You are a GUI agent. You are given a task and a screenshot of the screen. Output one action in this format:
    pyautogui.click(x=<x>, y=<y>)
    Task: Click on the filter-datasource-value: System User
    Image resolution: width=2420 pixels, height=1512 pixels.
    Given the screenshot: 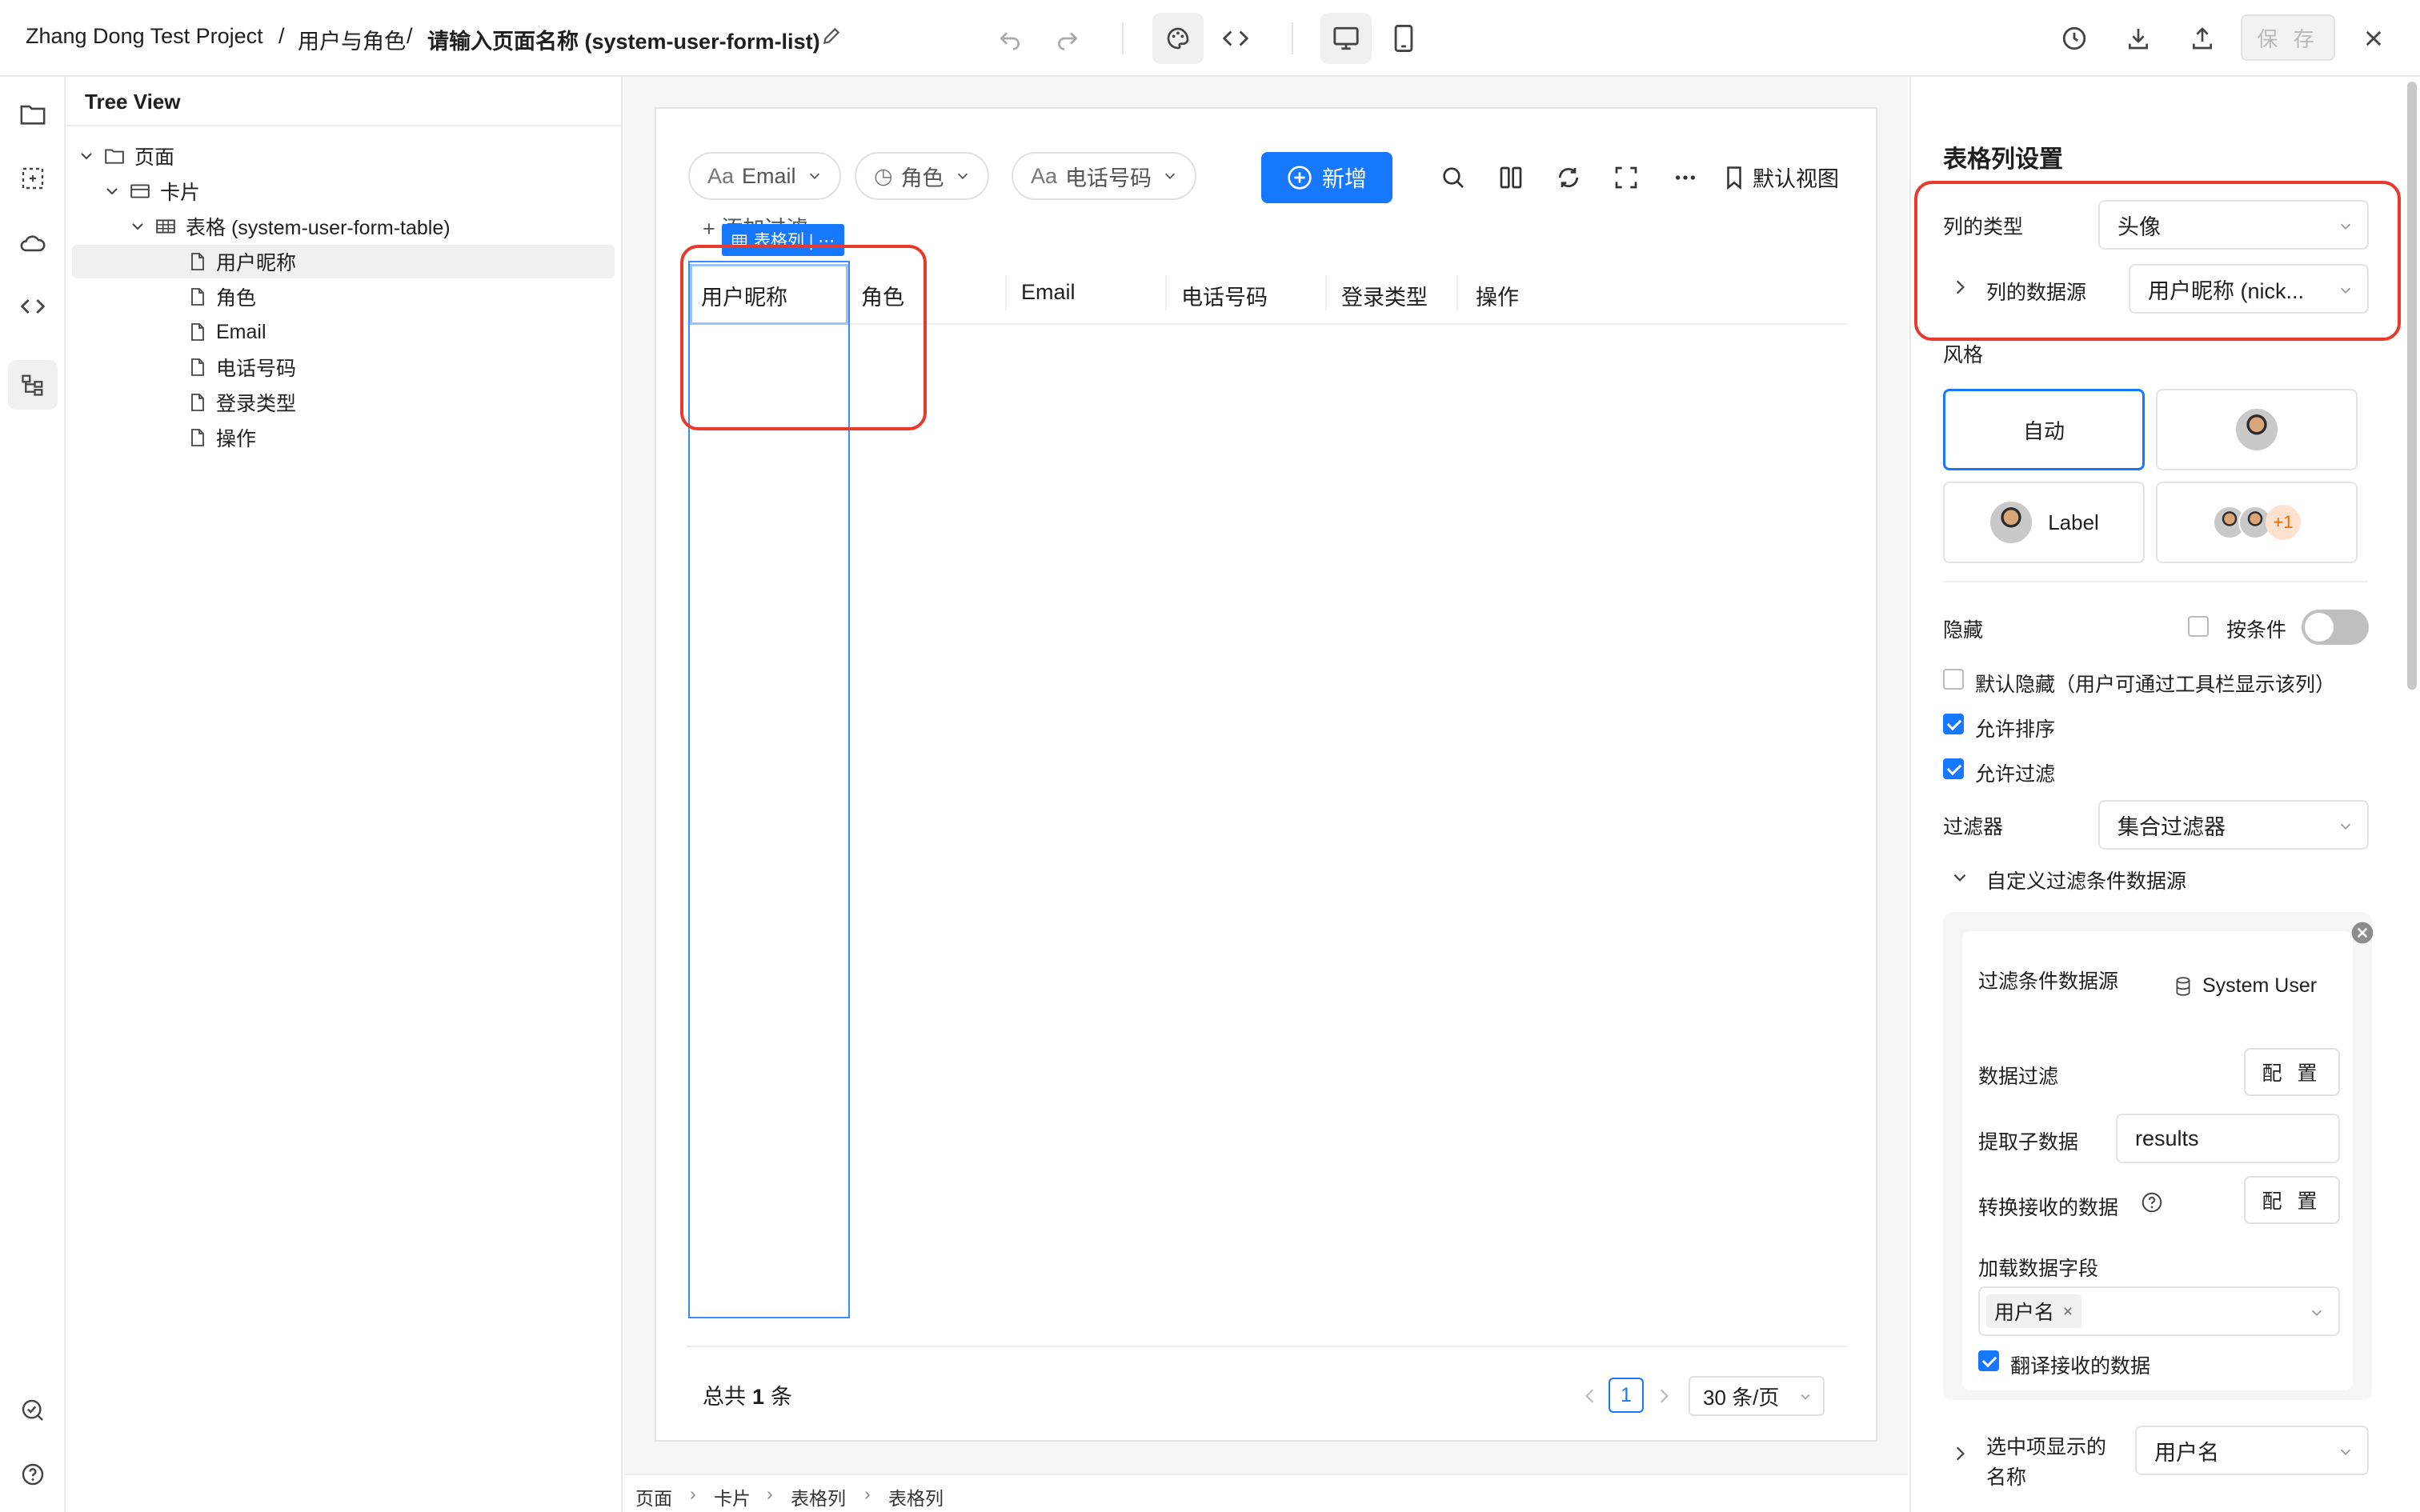 What is the action you would take?
    pyautogui.click(x=2245, y=986)
    